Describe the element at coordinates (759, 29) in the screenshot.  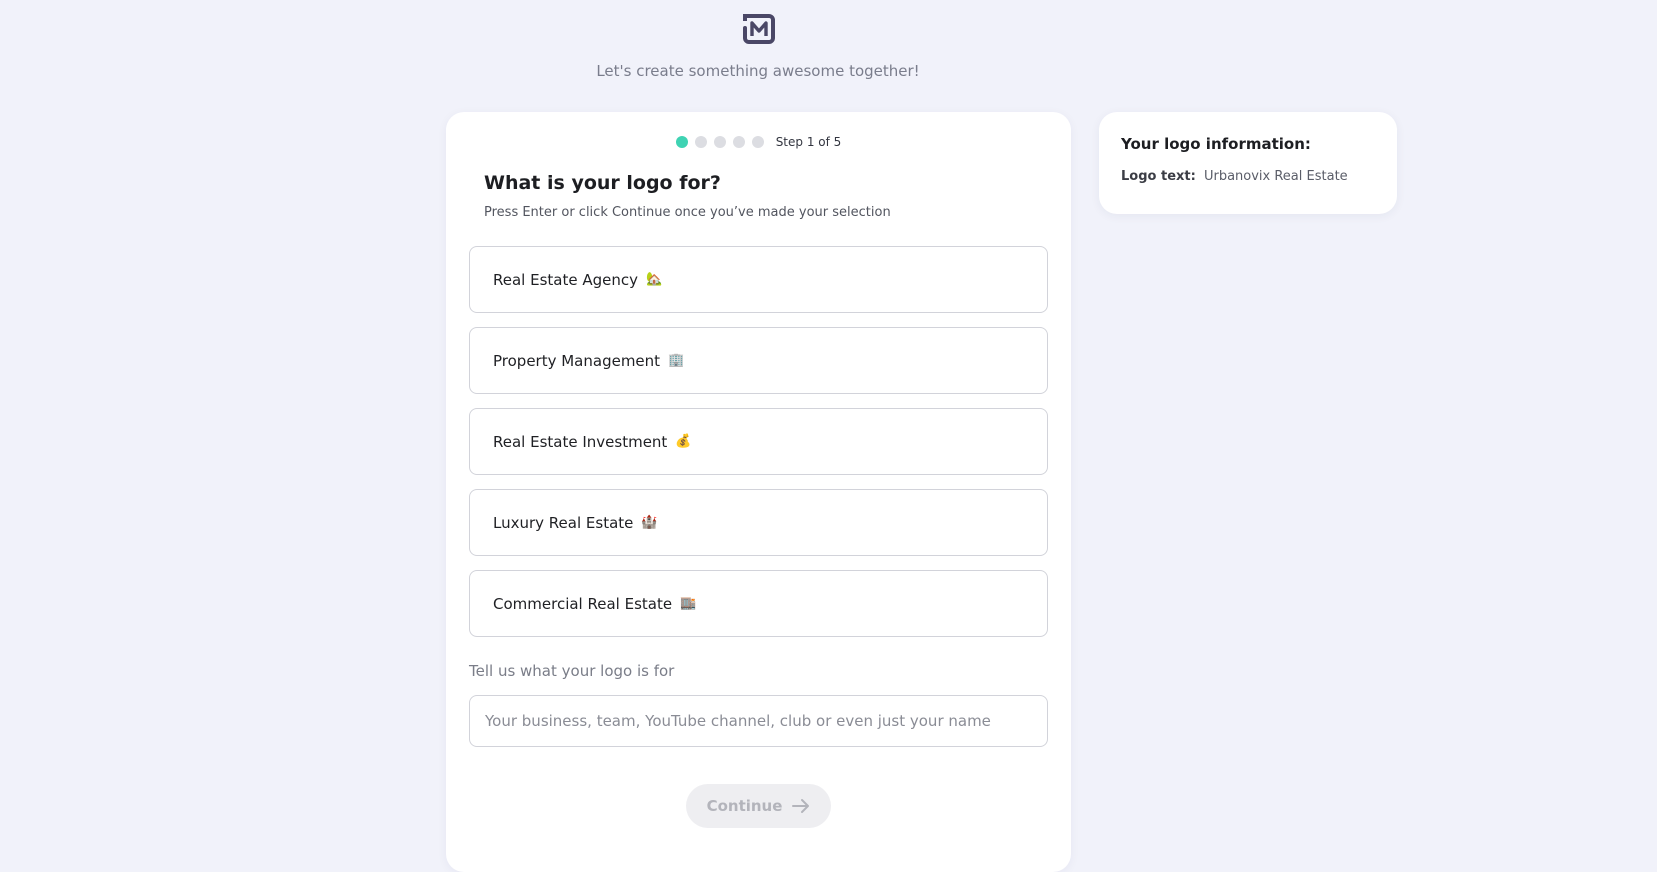
I see `brand-logo-icon` at that location.